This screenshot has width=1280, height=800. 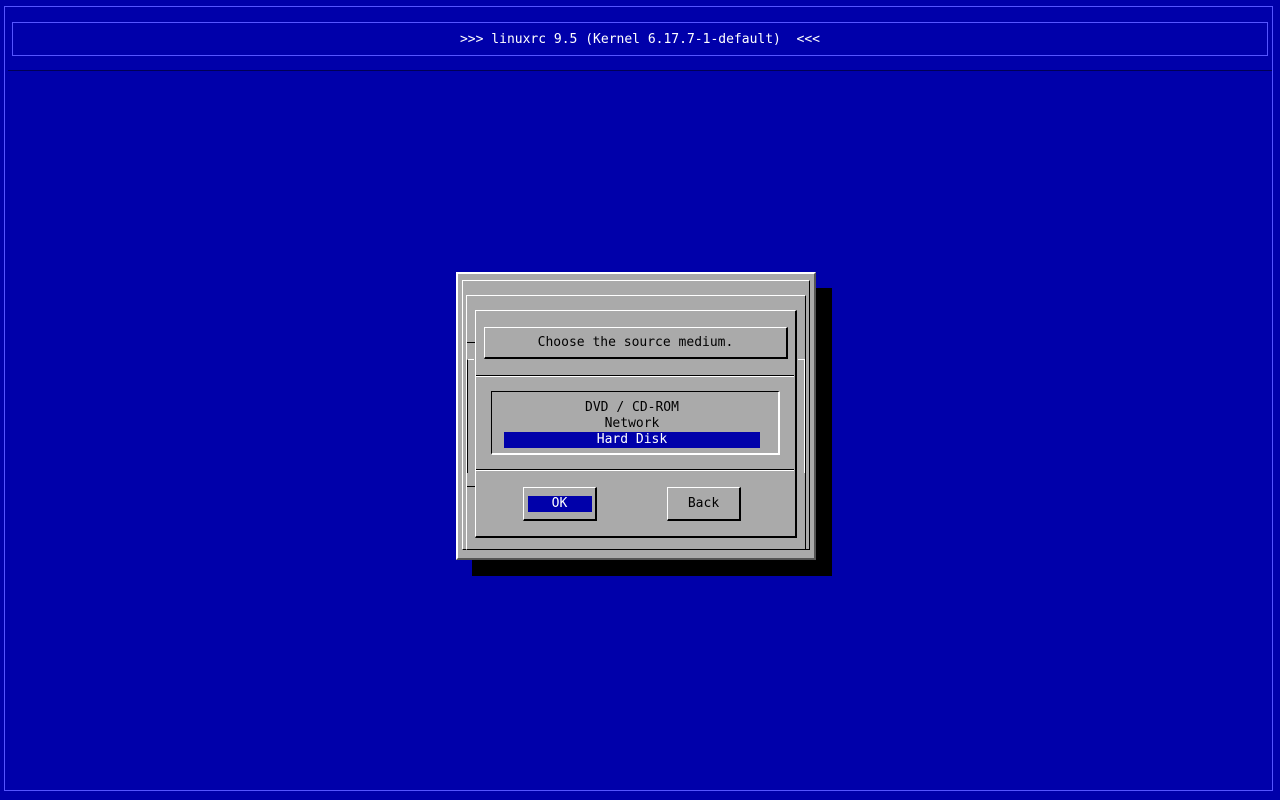 What do you see at coordinates (632, 424) in the screenshot?
I see `list-item-network: Network` at bounding box center [632, 424].